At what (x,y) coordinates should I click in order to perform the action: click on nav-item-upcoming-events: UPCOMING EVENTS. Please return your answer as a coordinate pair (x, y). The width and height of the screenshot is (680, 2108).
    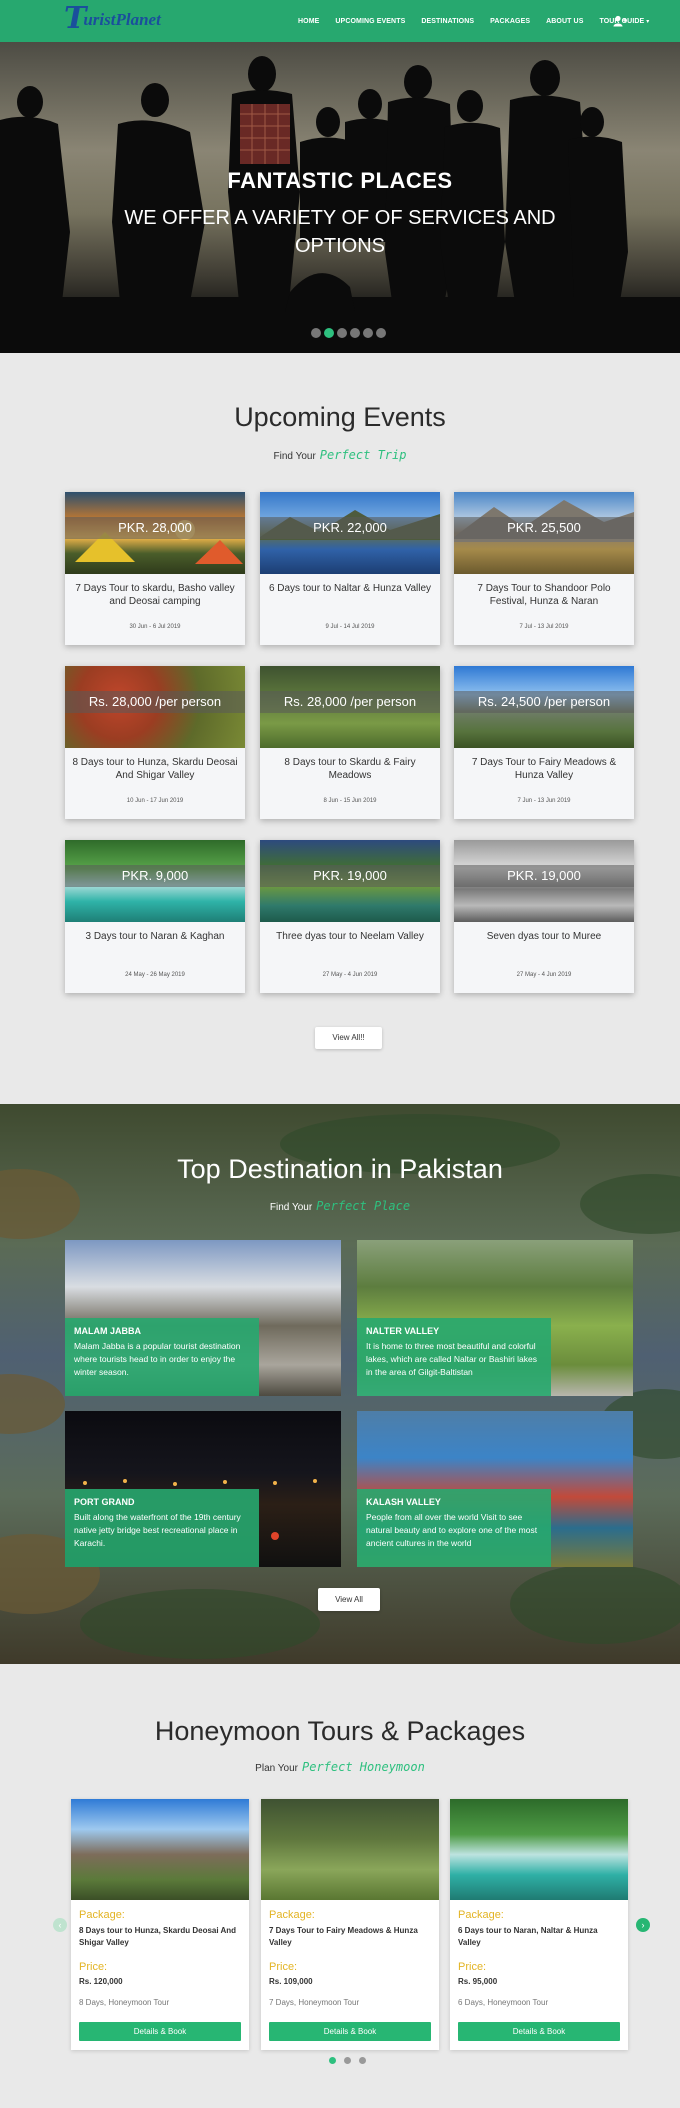
    Looking at the image, I should click on (370, 21).